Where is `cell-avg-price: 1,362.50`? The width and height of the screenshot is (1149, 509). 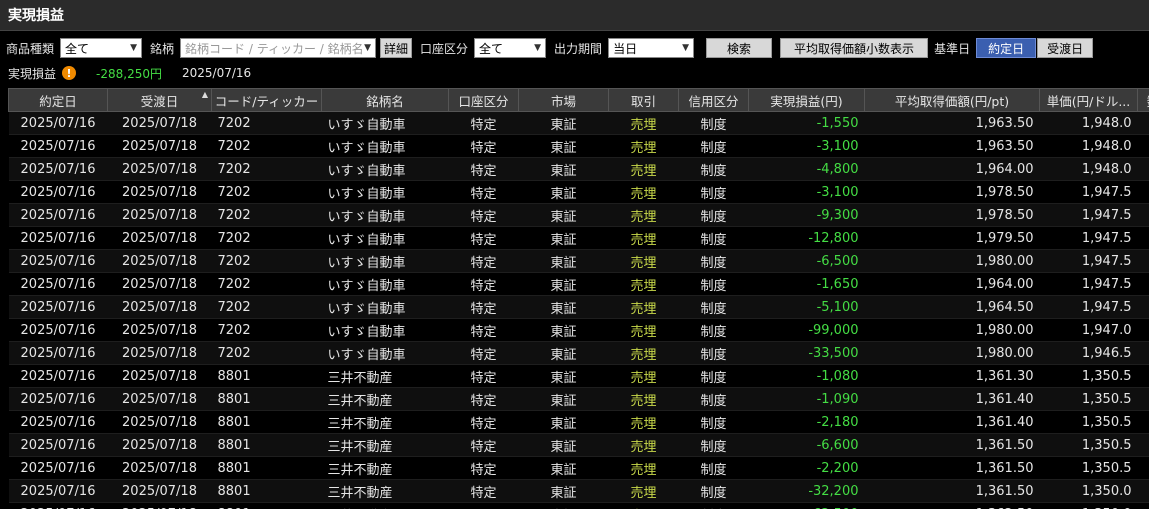 cell-avg-price: 1,362.50 is located at coordinates (952, 505).